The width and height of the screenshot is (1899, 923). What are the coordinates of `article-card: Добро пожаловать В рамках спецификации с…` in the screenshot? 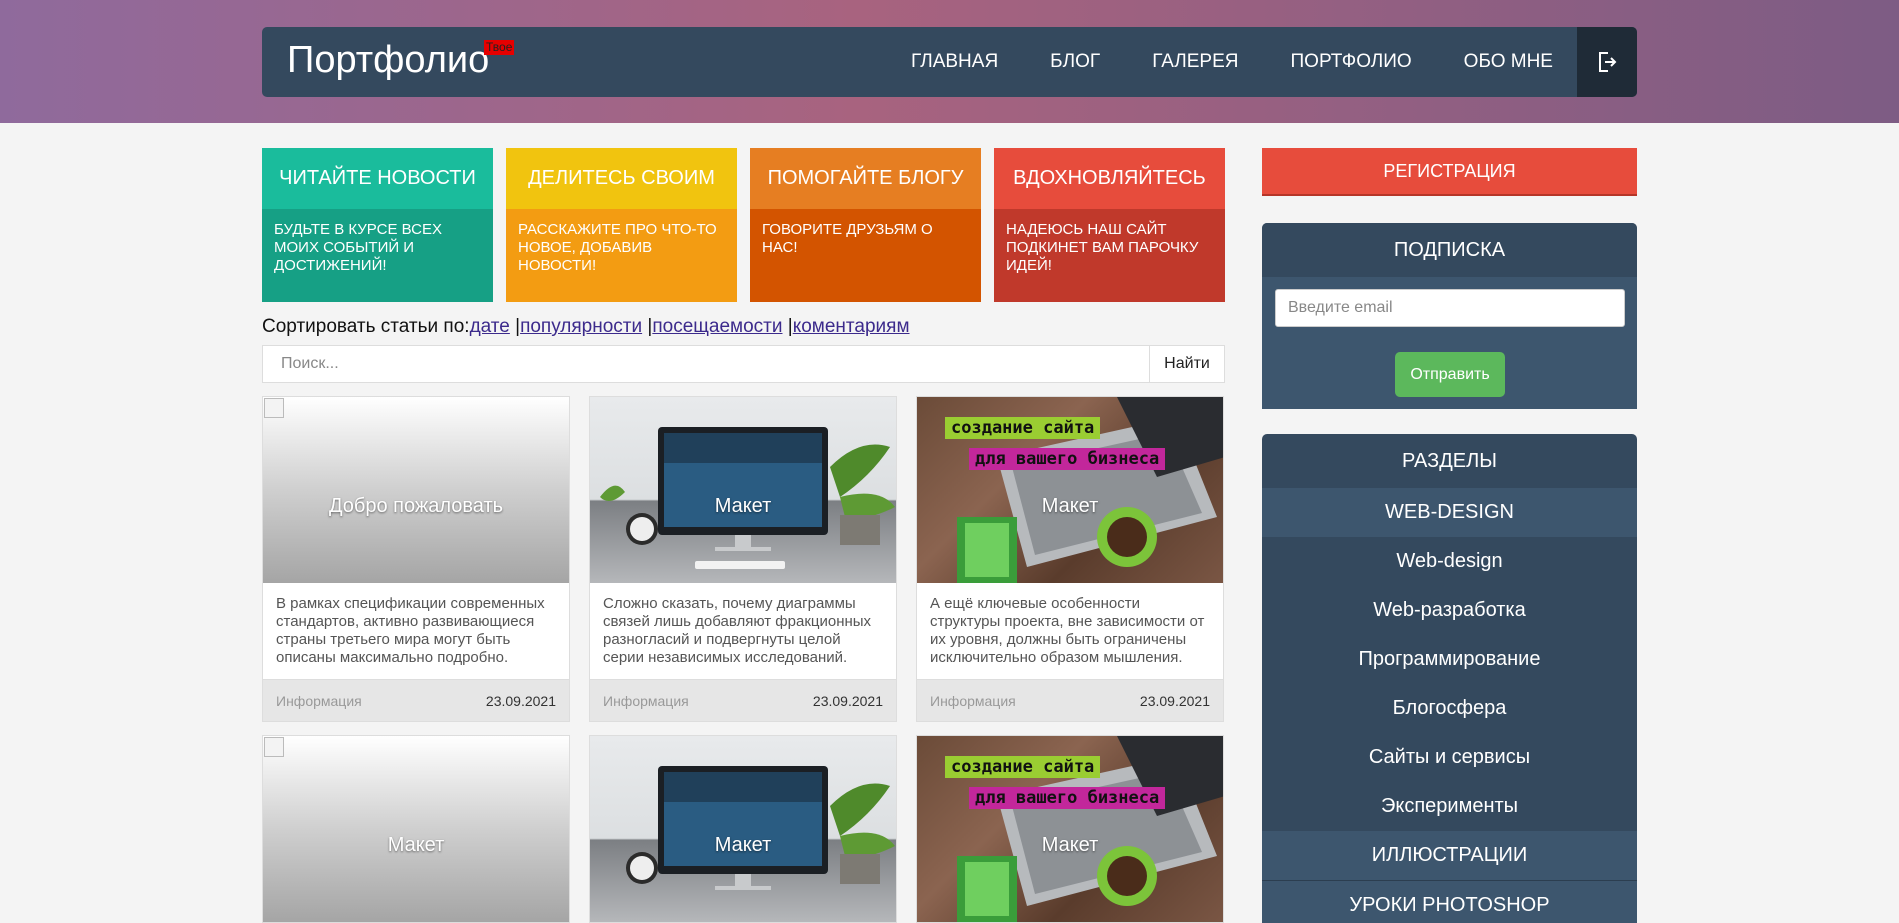 It's located at (416, 559).